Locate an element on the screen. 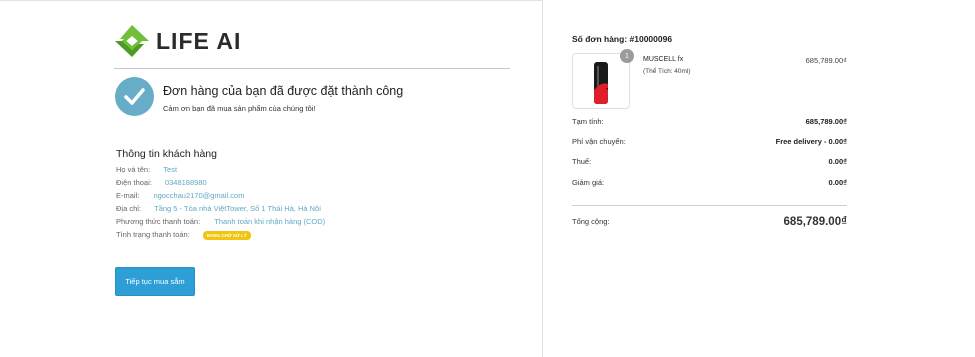  shipping-label: Phí vận chuyển: is located at coordinates (599, 141).